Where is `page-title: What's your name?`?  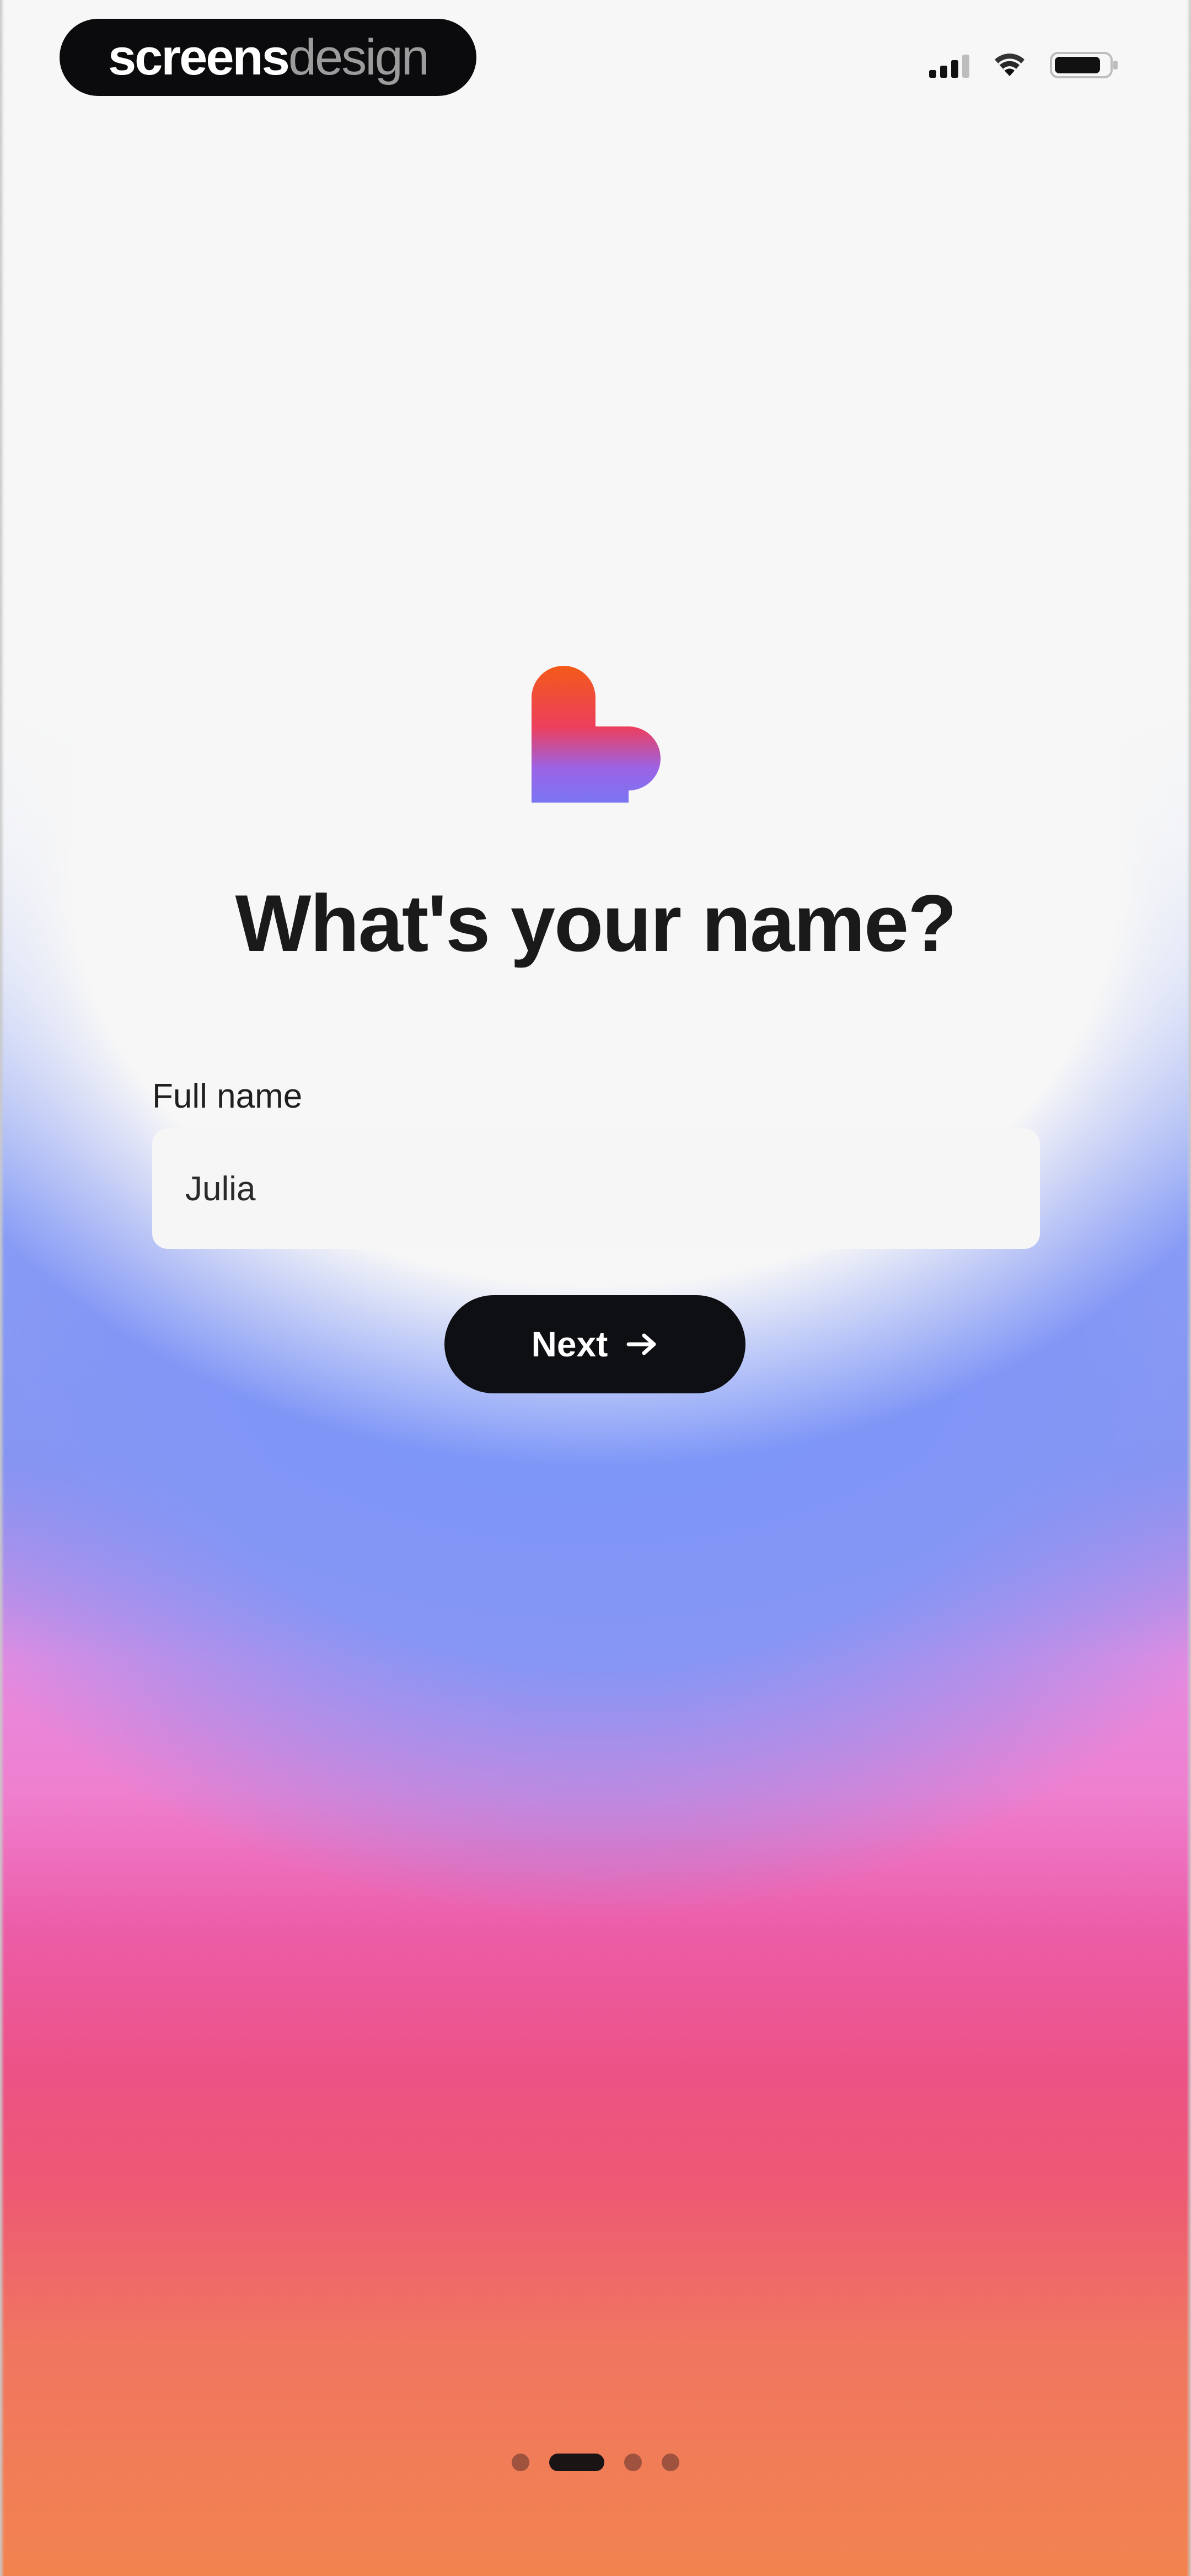
page-title: What's your name? is located at coordinates (596, 923).